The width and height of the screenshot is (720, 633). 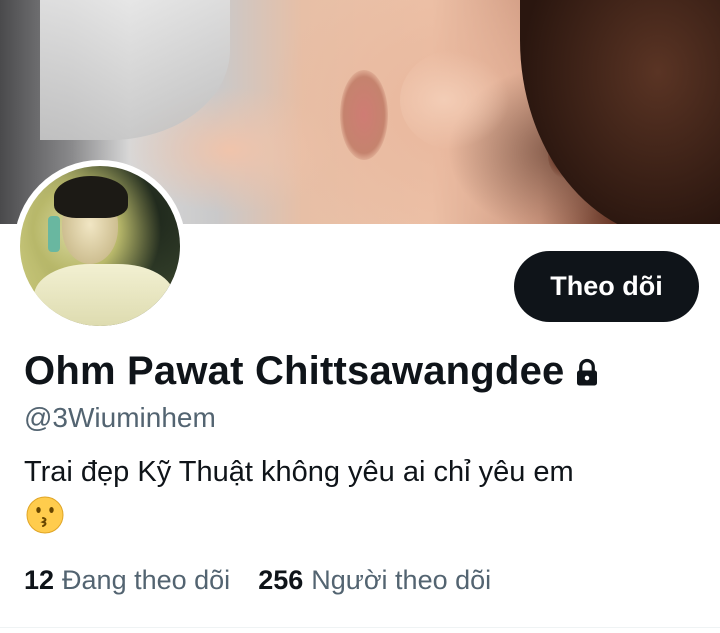 I want to click on profile-stats: 12 Đang theo dõi 256 Người theo dõi, so click(x=257, y=580).